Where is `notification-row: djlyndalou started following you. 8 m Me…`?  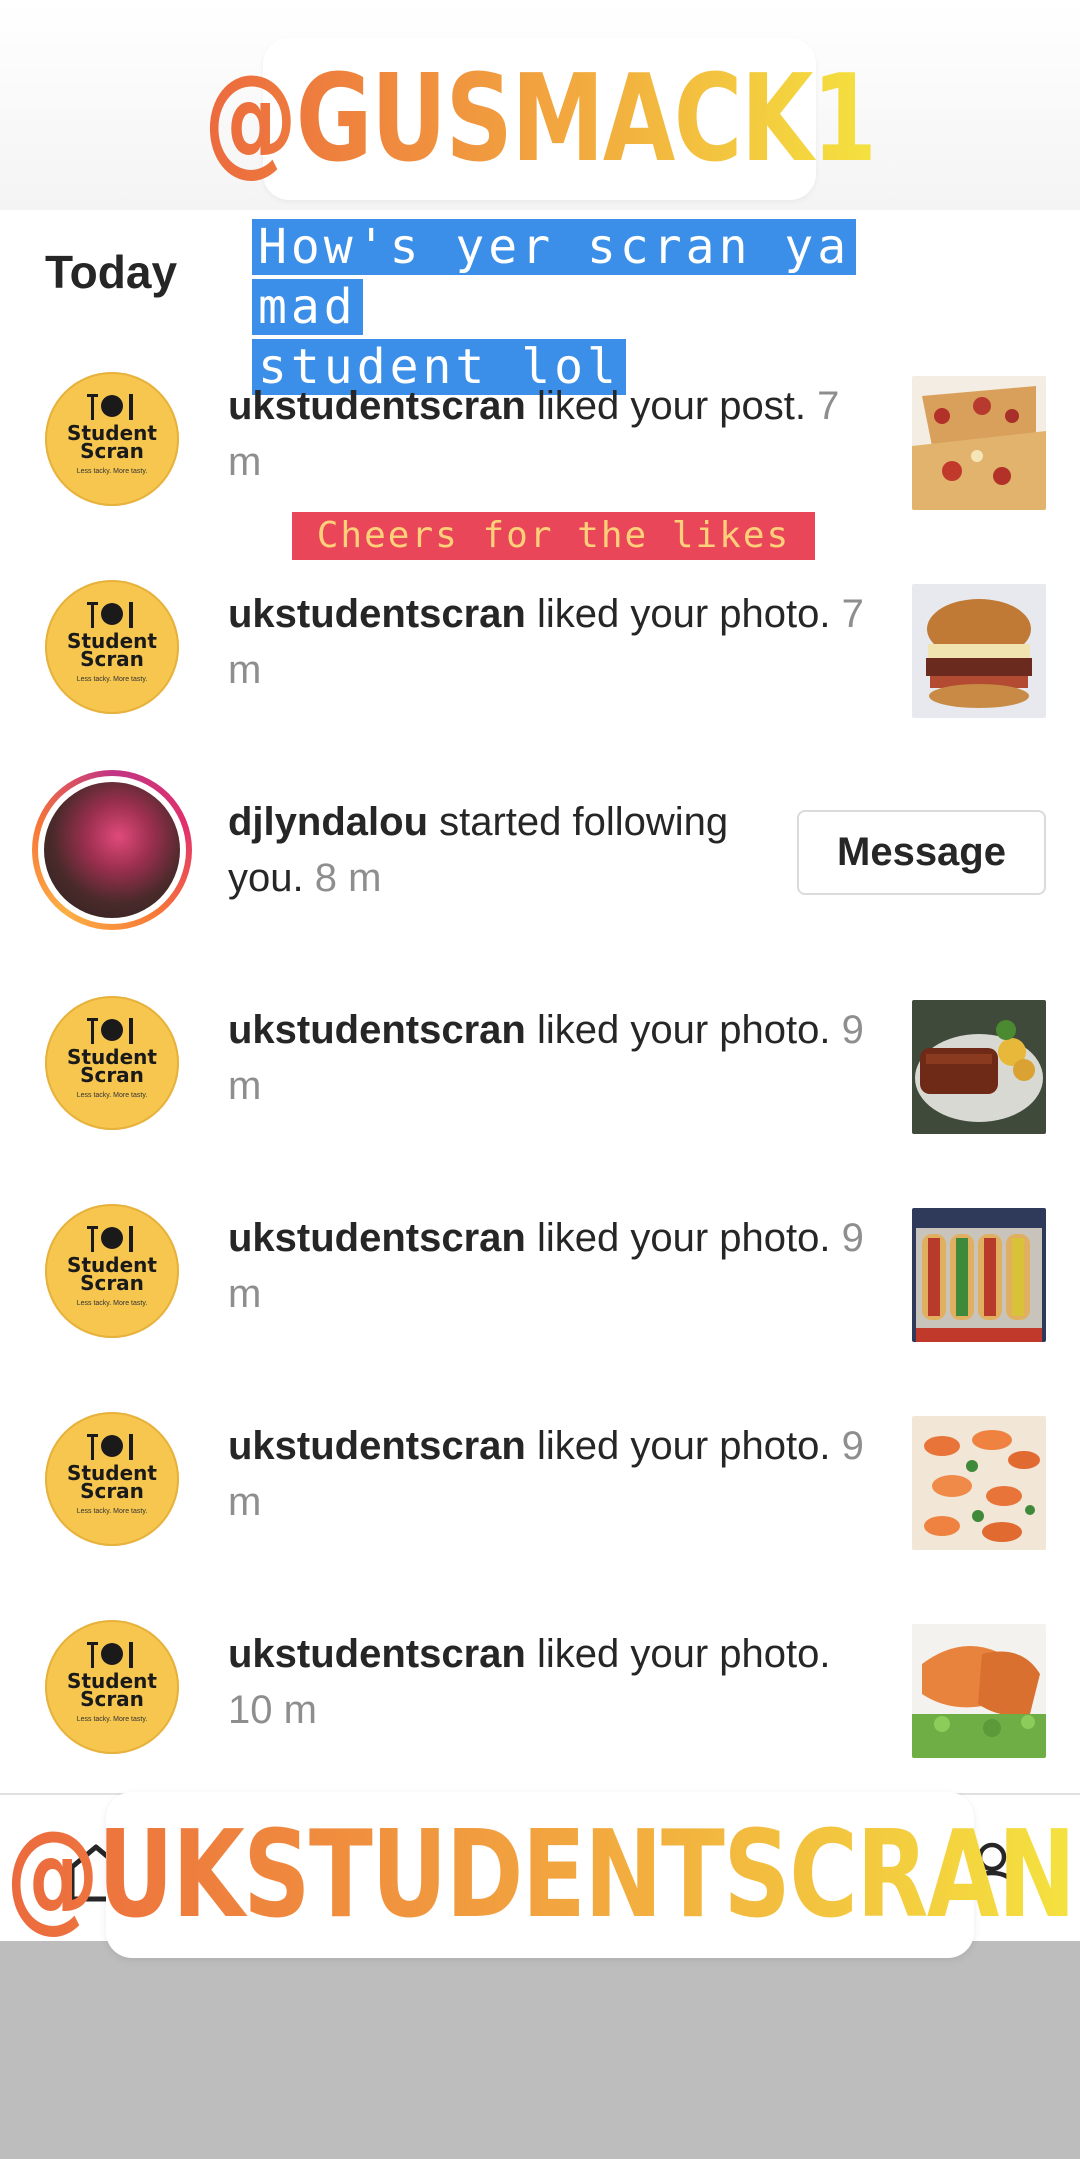
notification-row: djlyndalou started following you. 8 m Me… is located at coordinates (540, 842).